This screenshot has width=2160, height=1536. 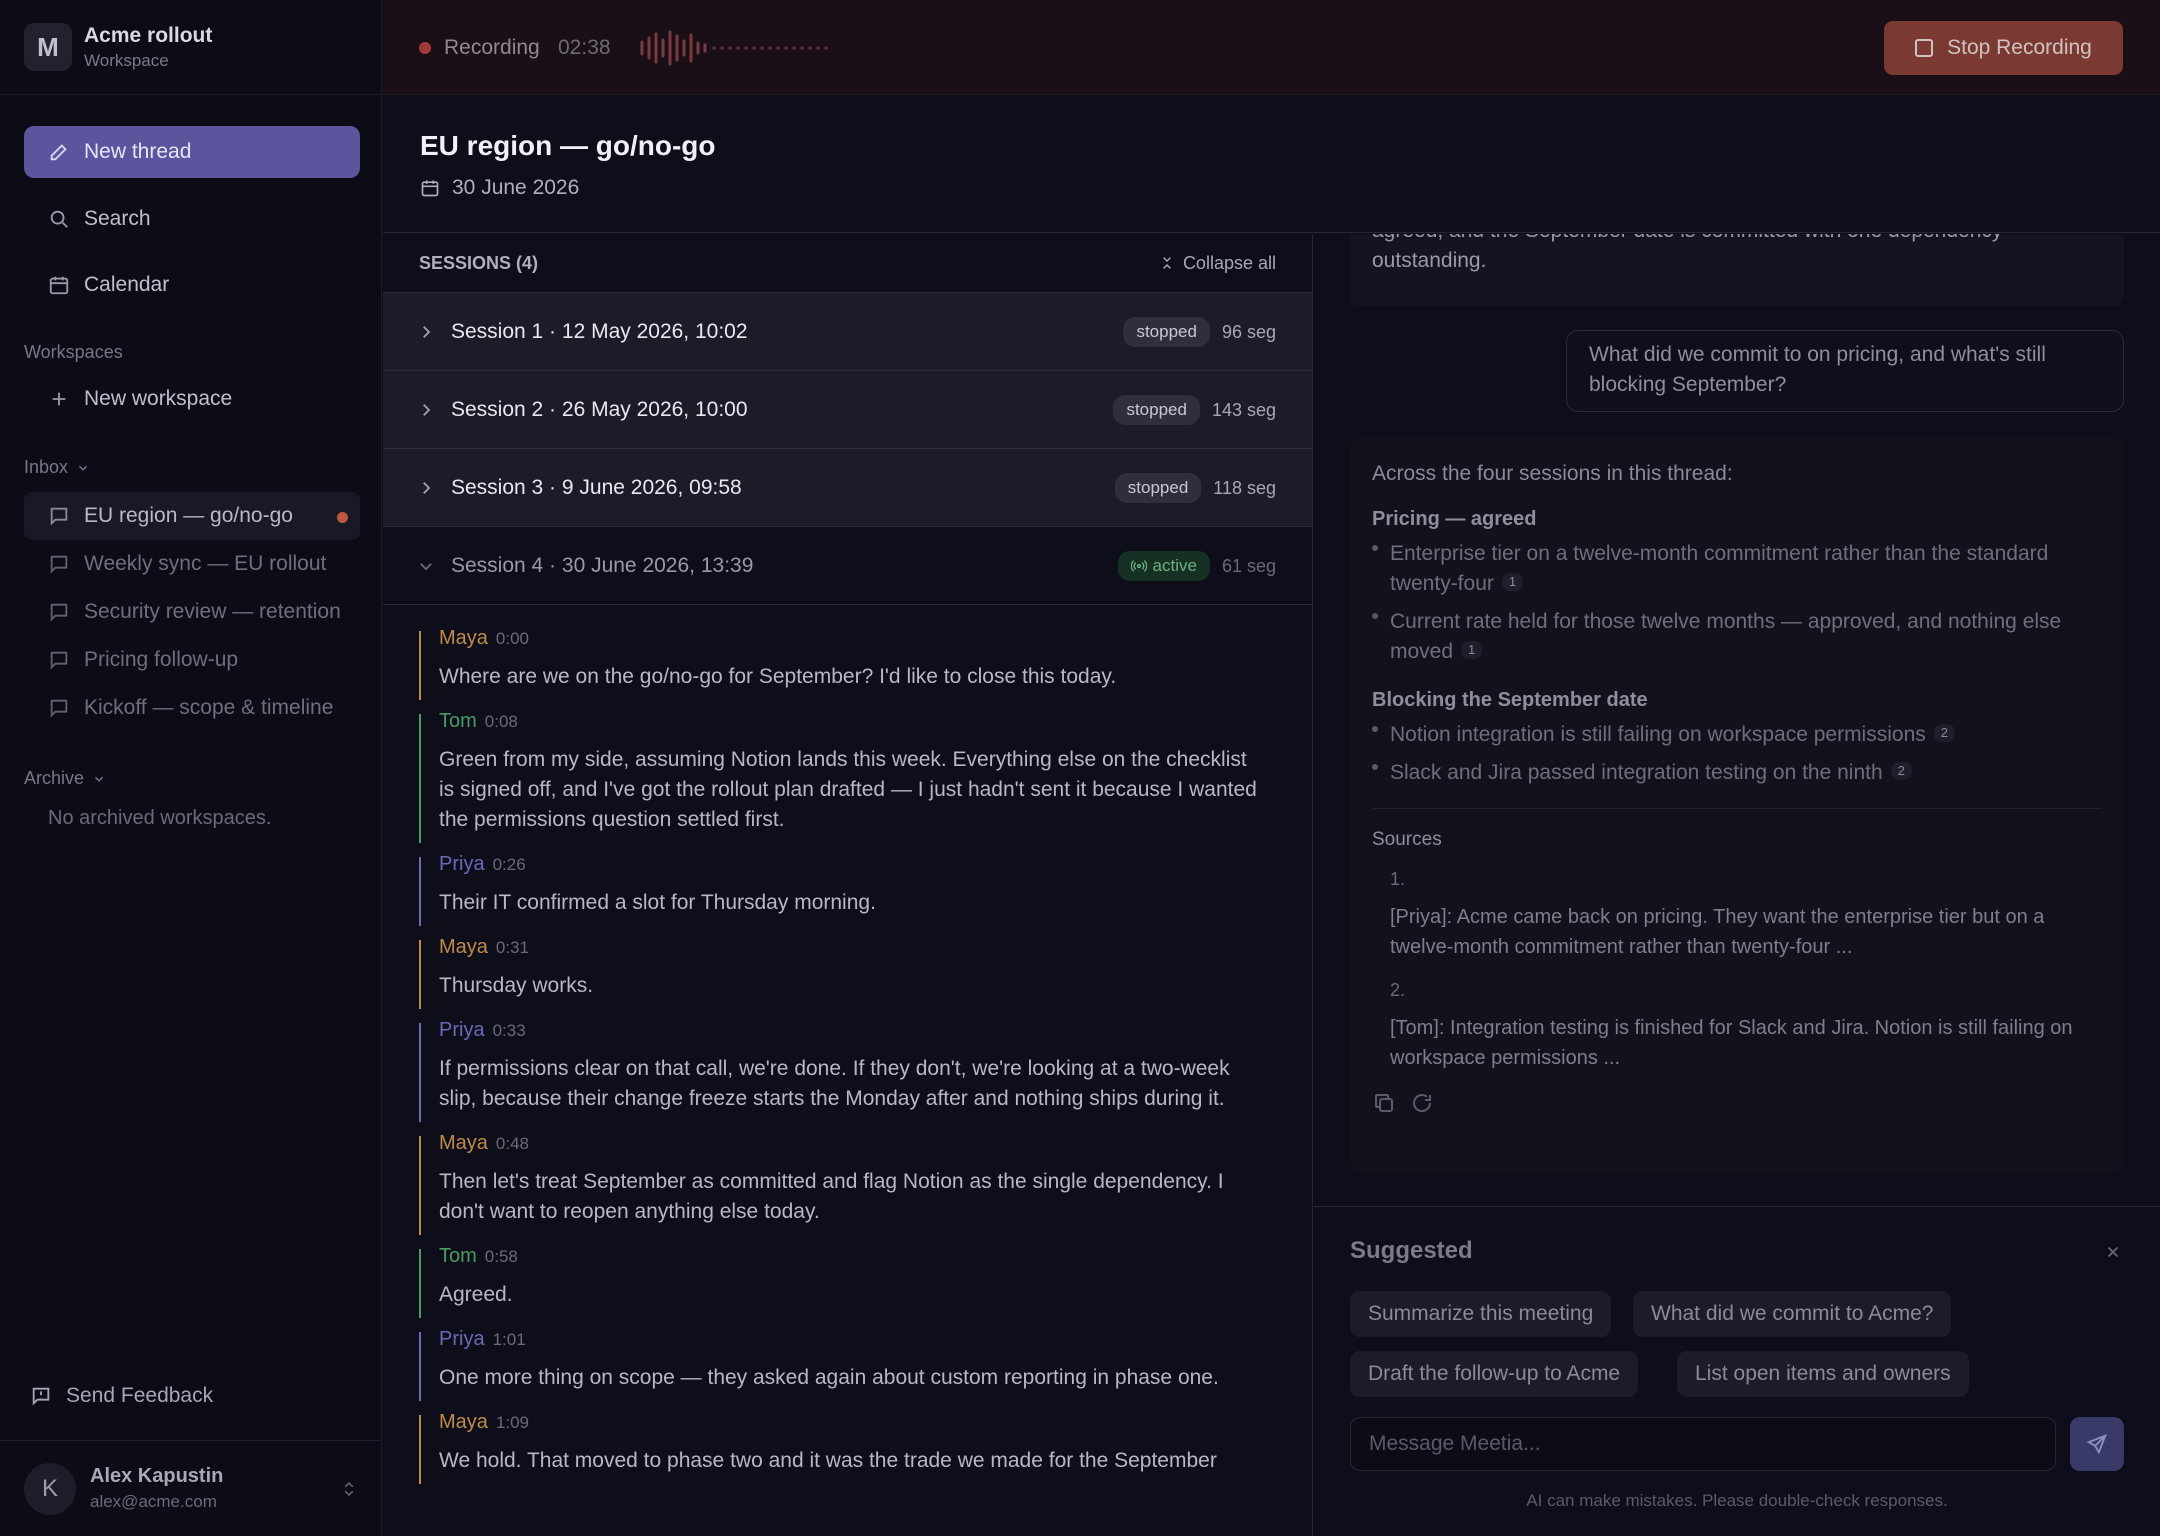 What do you see at coordinates (847, 263) in the screenshot?
I see `sessions-header: SESSIONS (4) Collapse all` at bounding box center [847, 263].